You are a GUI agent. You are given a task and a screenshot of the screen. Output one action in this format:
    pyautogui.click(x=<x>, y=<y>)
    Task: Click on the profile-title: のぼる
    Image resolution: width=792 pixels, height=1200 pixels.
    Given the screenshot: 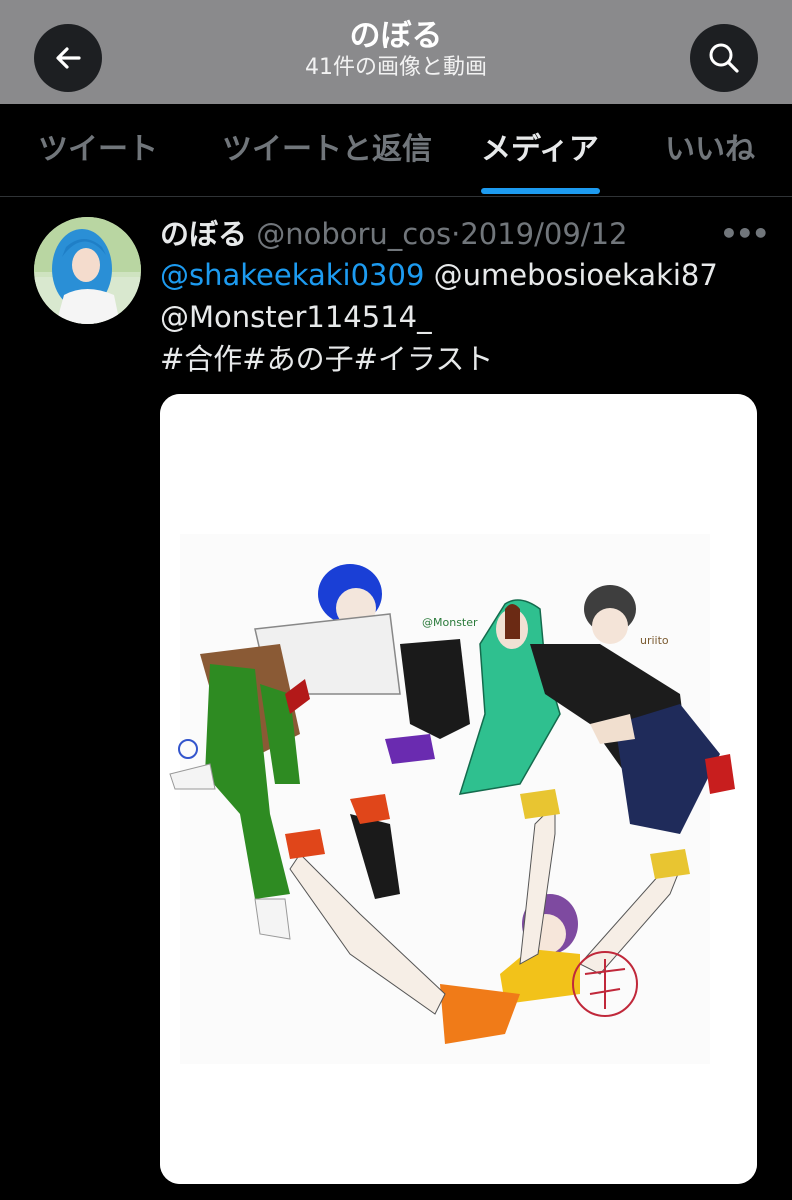 What is the action you would take?
    pyautogui.click(x=396, y=36)
    